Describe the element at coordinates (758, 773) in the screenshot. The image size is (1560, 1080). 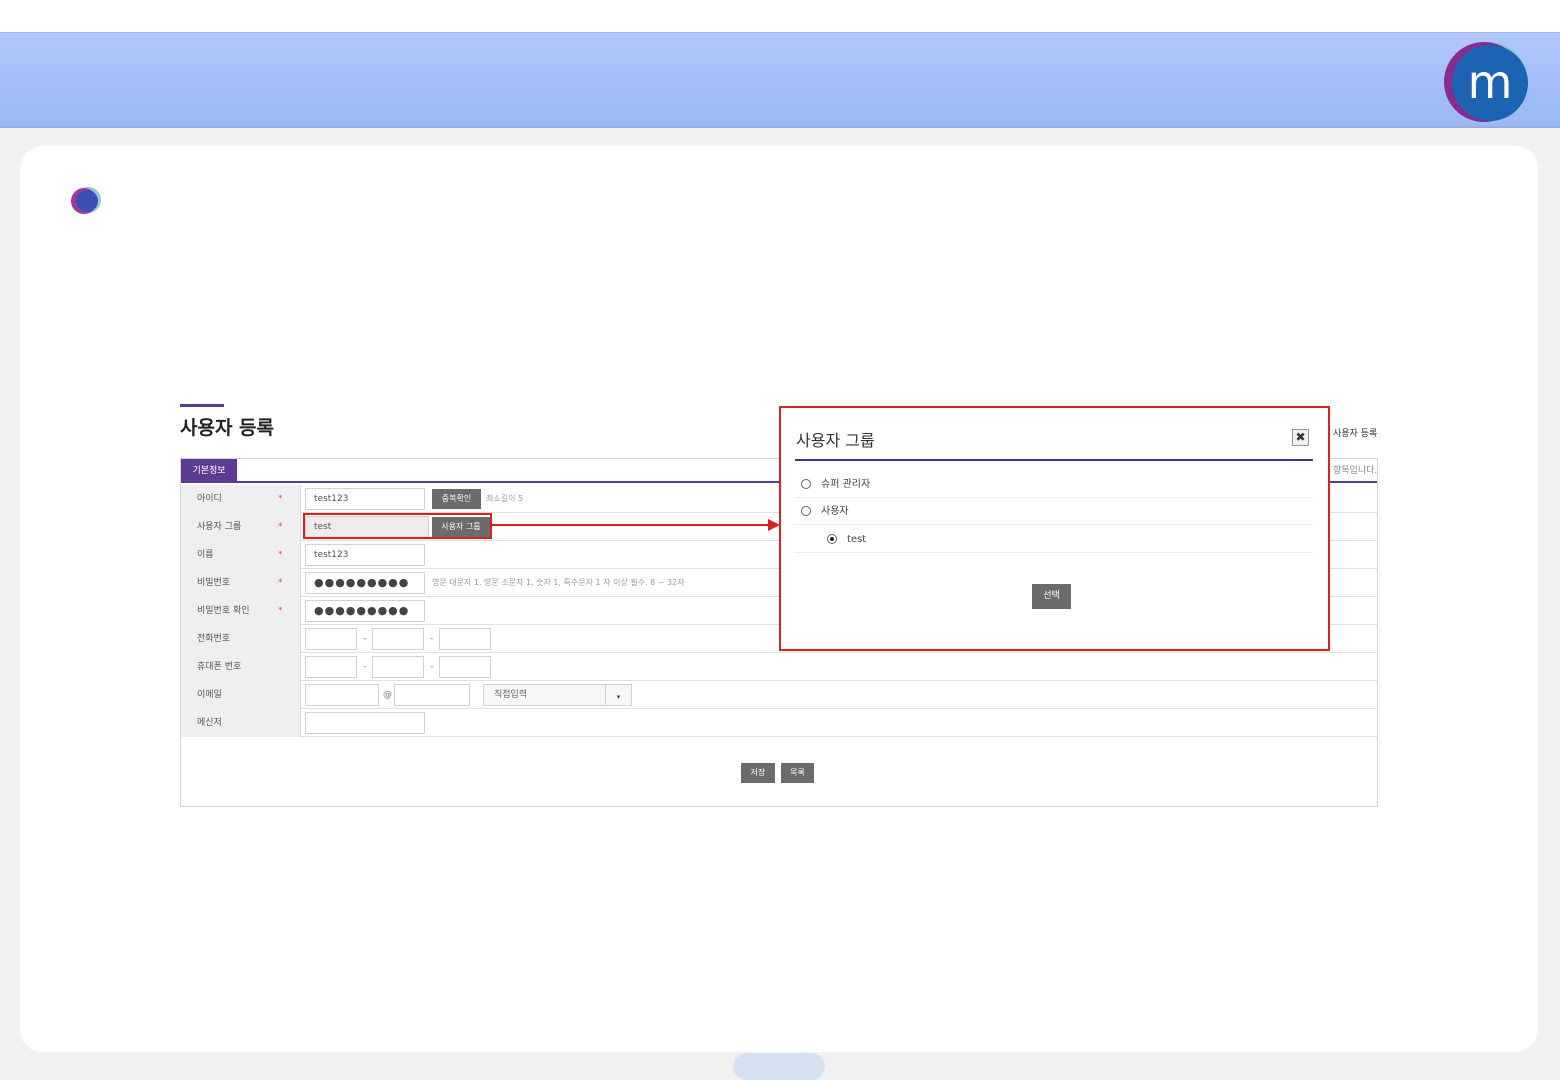
I see `save-button: 저장` at that location.